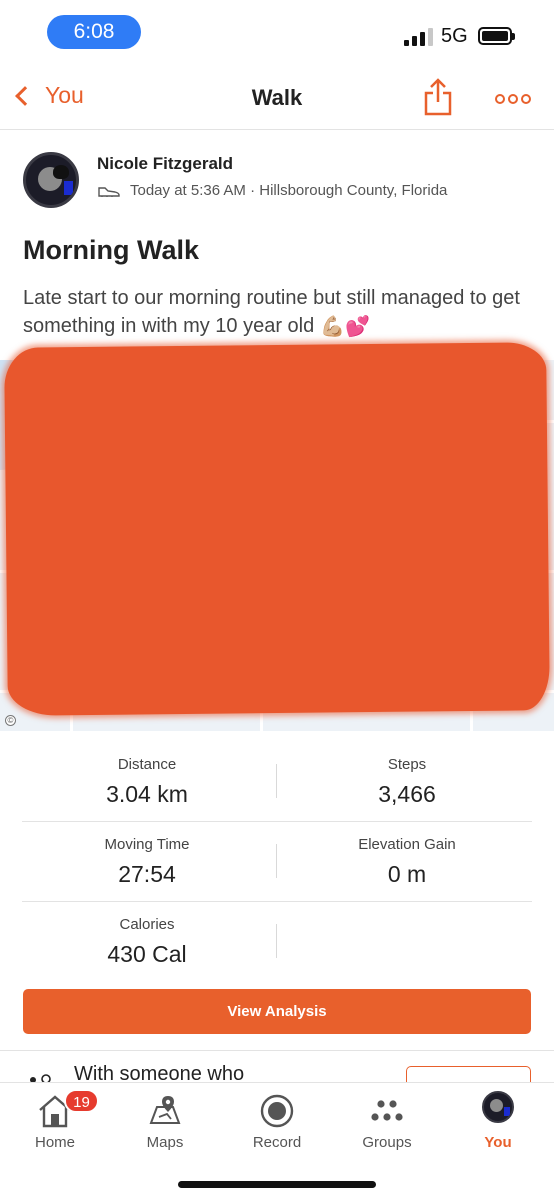  Describe the element at coordinates (55, 1123) in the screenshot. I see `tab-home: 19 Home` at that location.